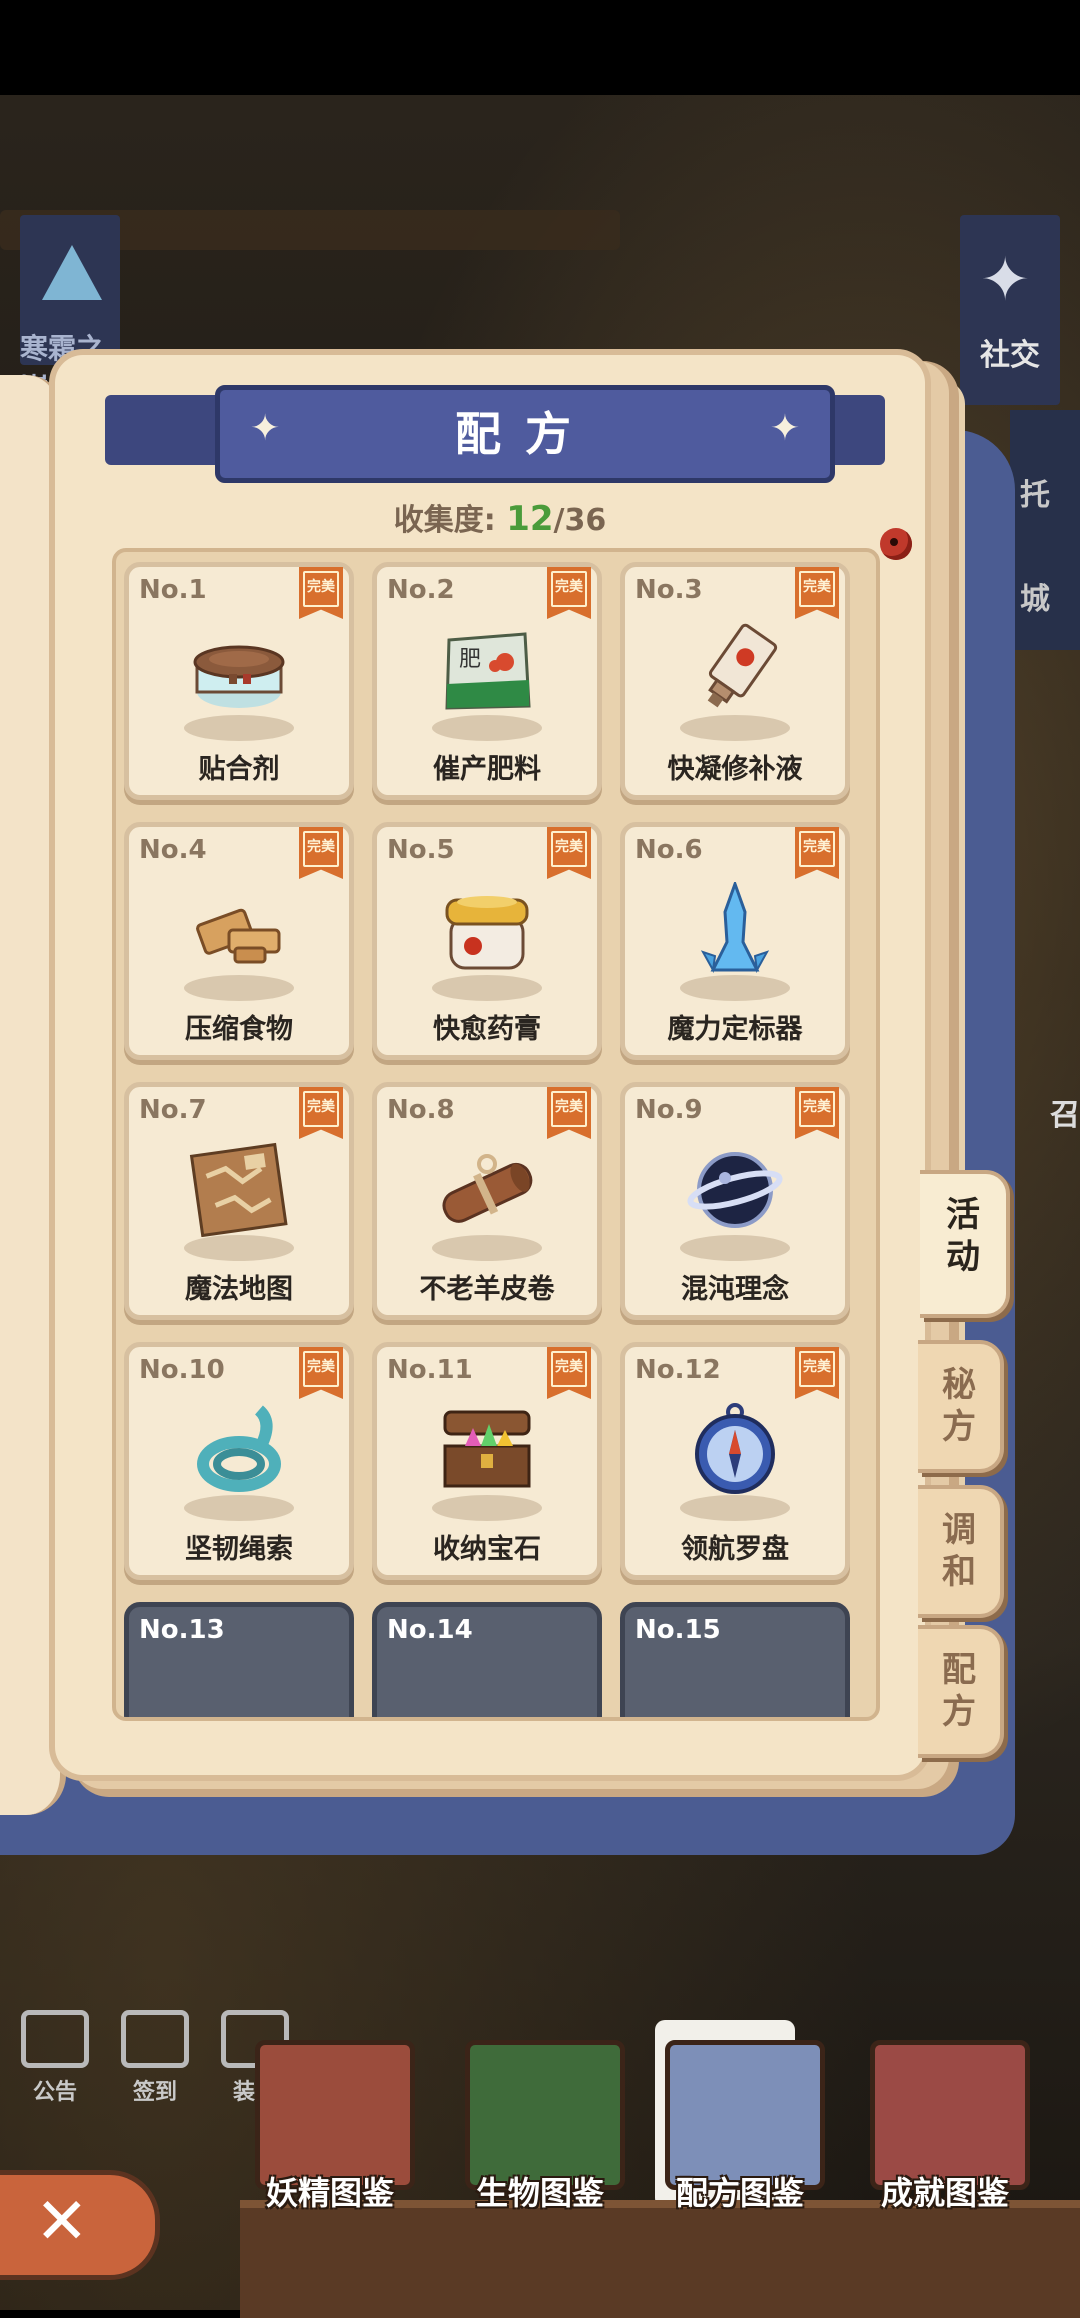 The width and height of the screenshot is (1080, 2318). I want to click on collection-count: 12, so click(530, 519).